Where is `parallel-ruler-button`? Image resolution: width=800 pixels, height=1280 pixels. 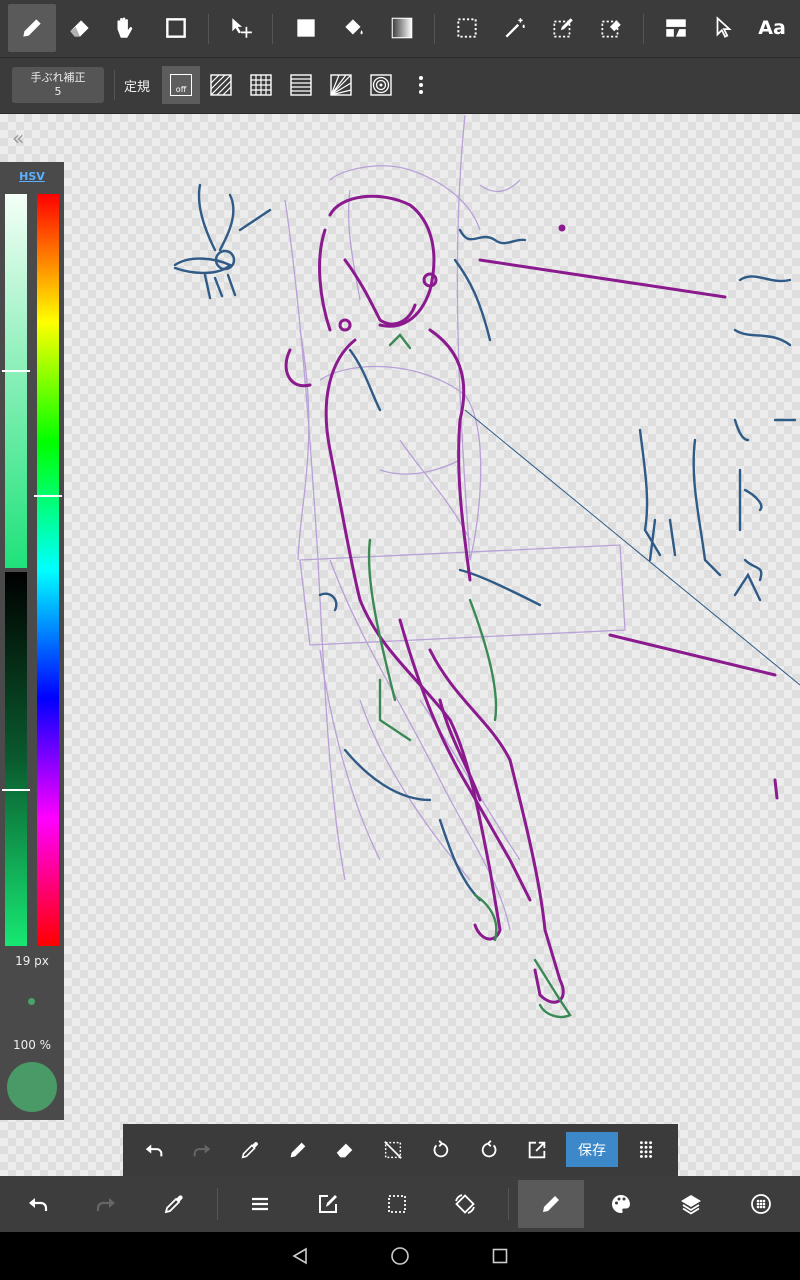 parallel-ruler-button is located at coordinates (221, 85).